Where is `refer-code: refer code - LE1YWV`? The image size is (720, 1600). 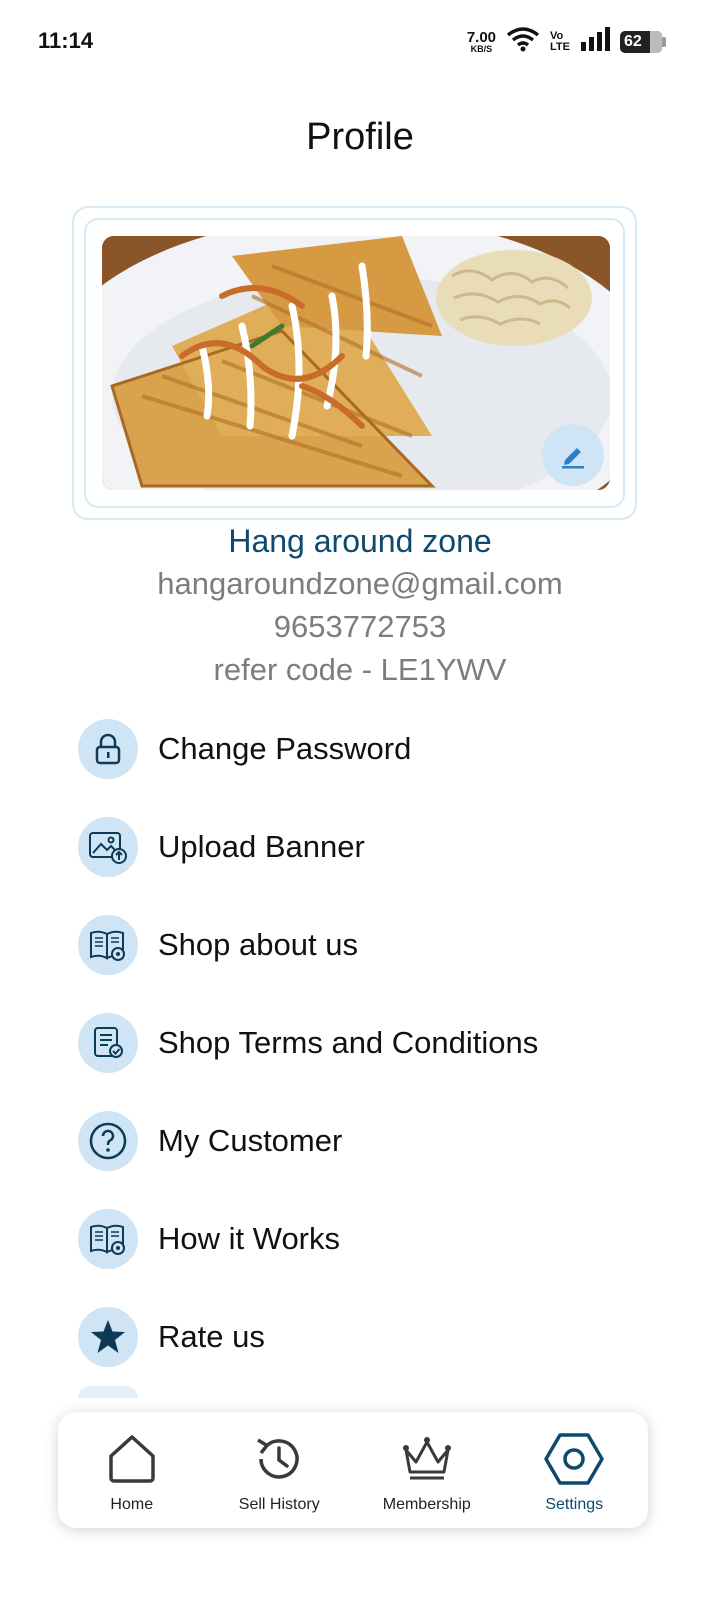 refer-code: refer code - LE1YWV is located at coordinates (360, 669).